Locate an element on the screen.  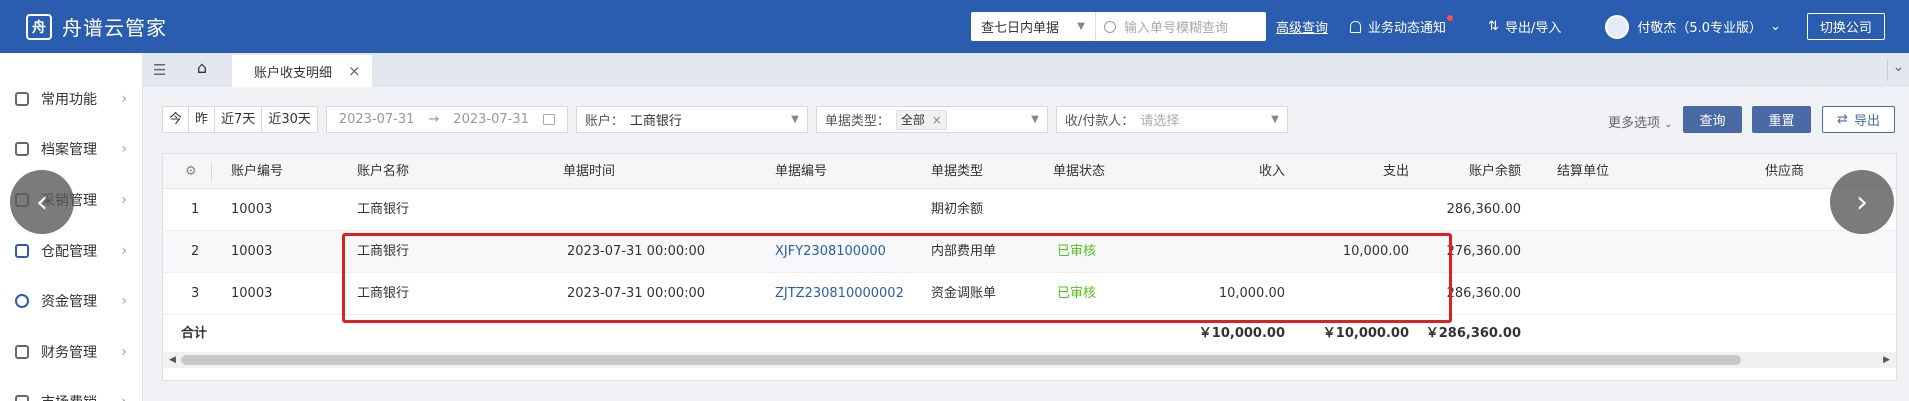
settings-gear-icon: ⚙ is located at coordinates (191, 171).